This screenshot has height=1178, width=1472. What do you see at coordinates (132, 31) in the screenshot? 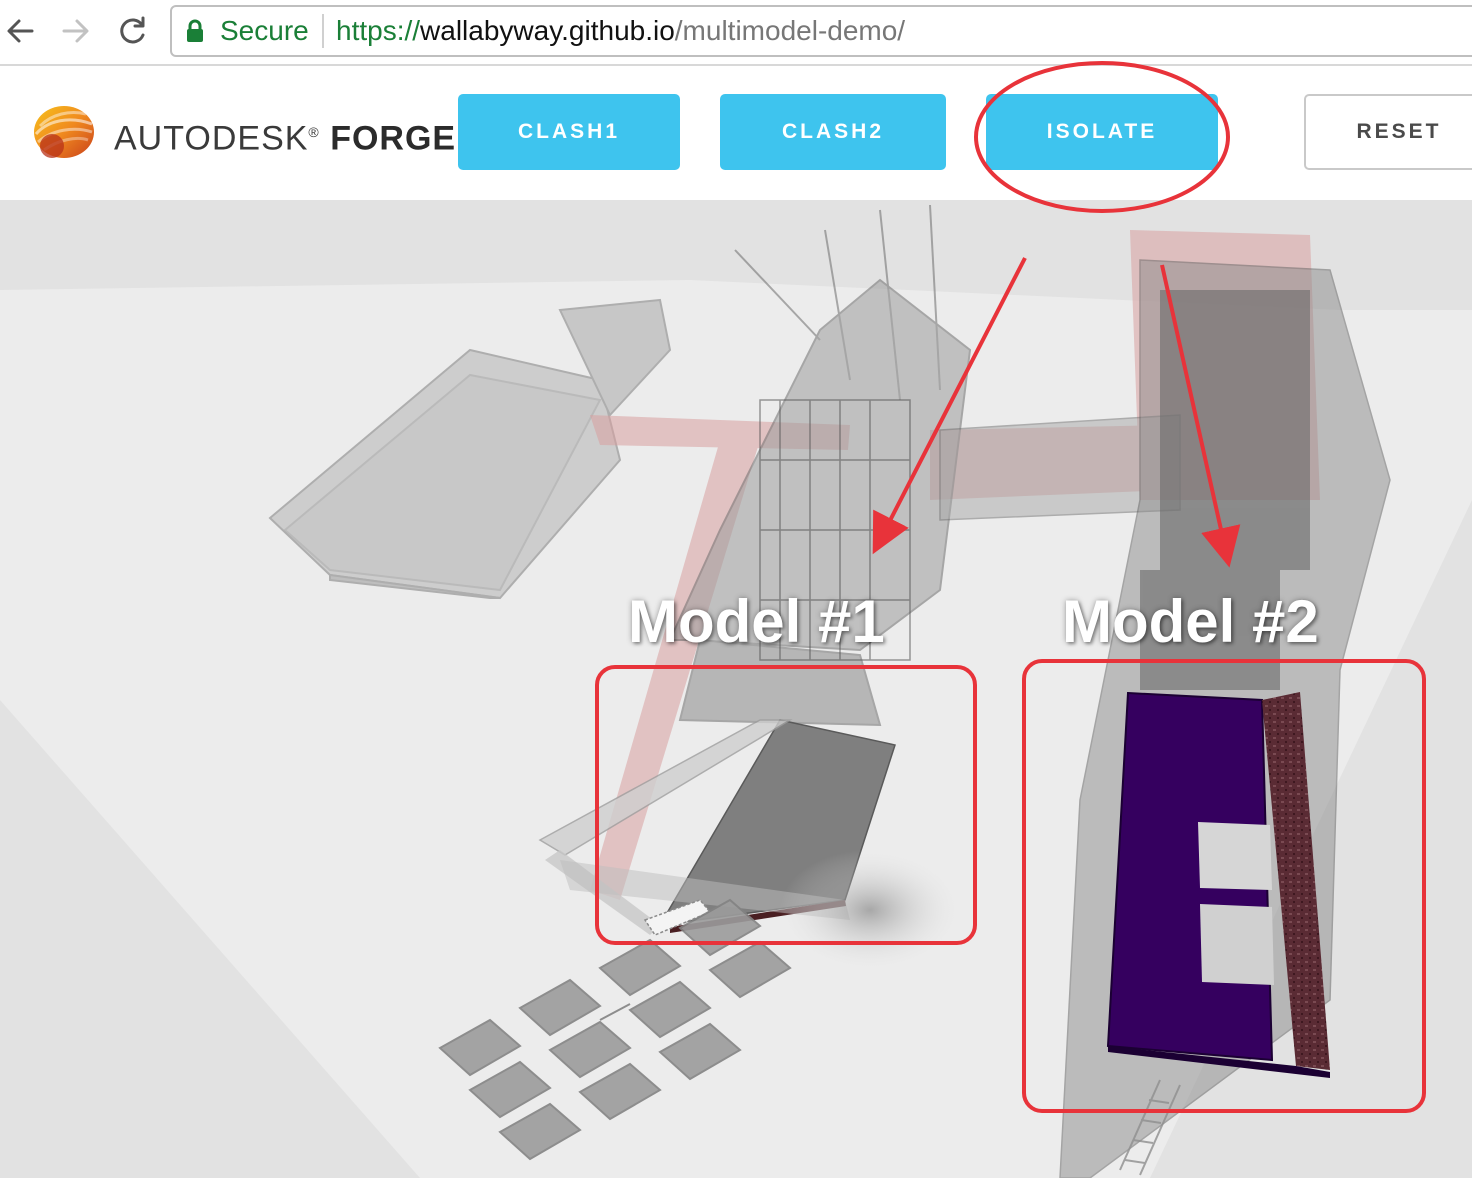
I see `reload-icon` at bounding box center [132, 31].